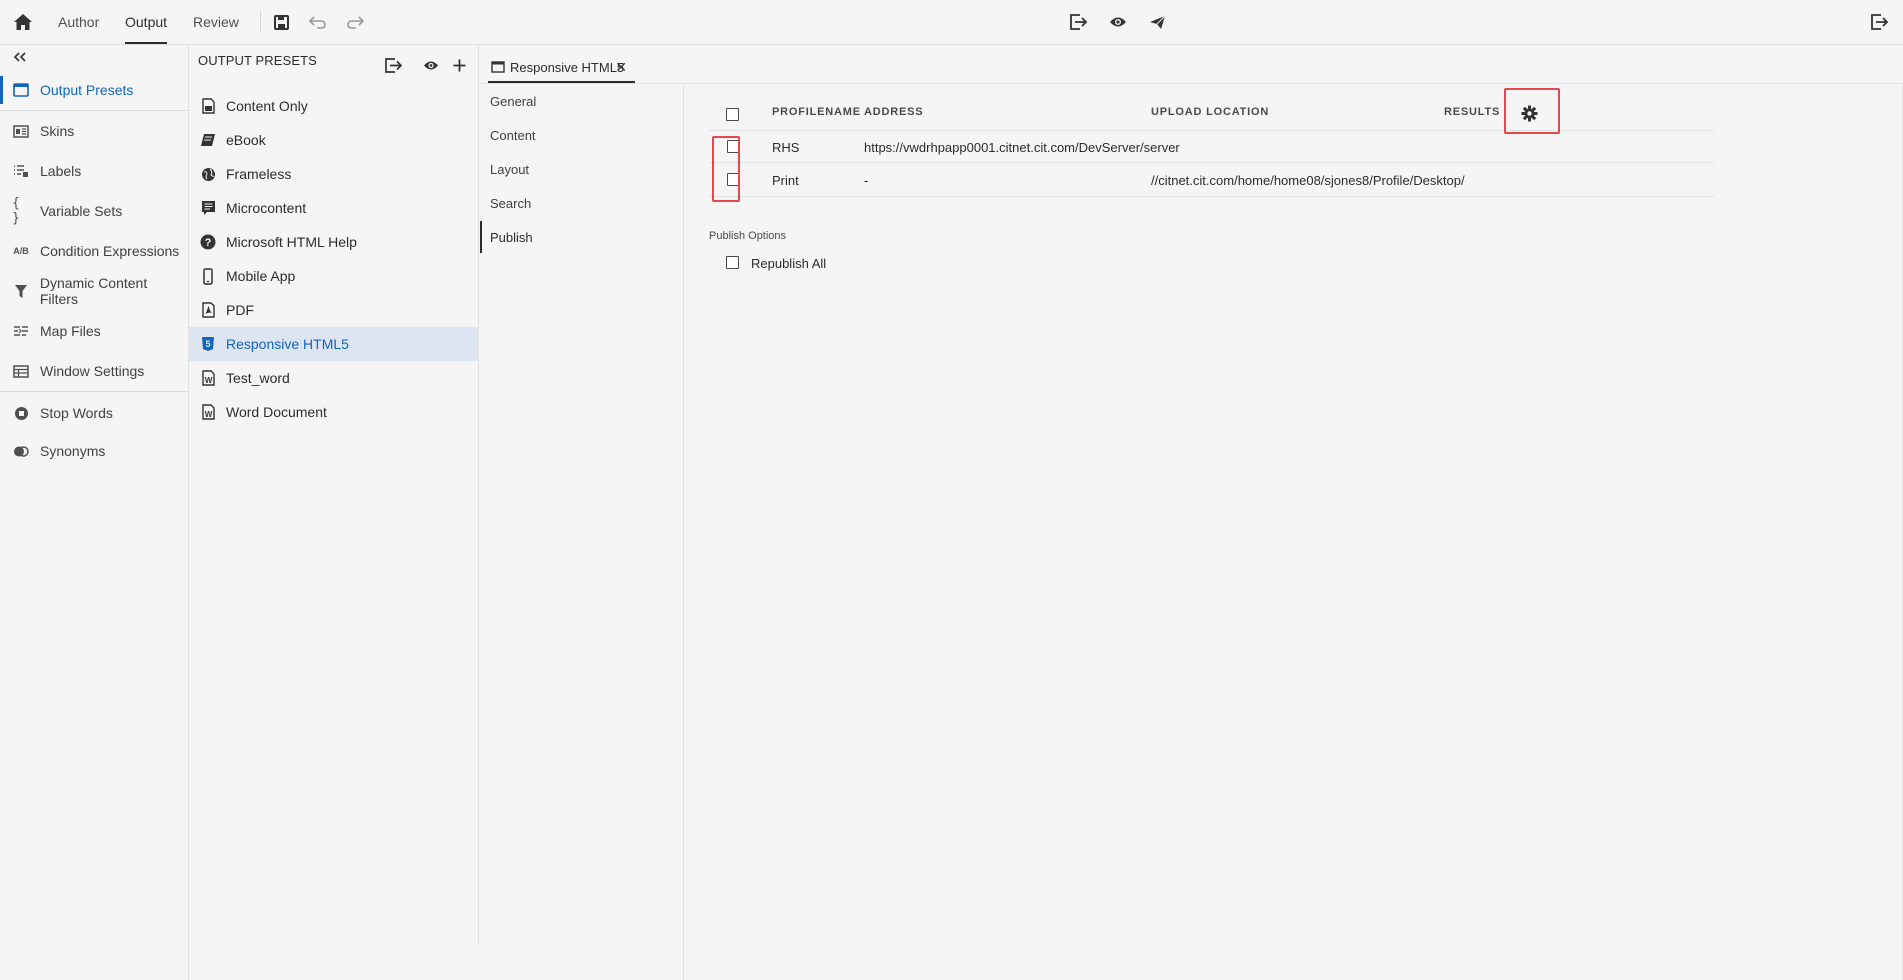 This screenshot has height=980, width=1903. Describe the element at coordinates (21, 451) in the screenshot. I see `synonyms-icon` at that location.